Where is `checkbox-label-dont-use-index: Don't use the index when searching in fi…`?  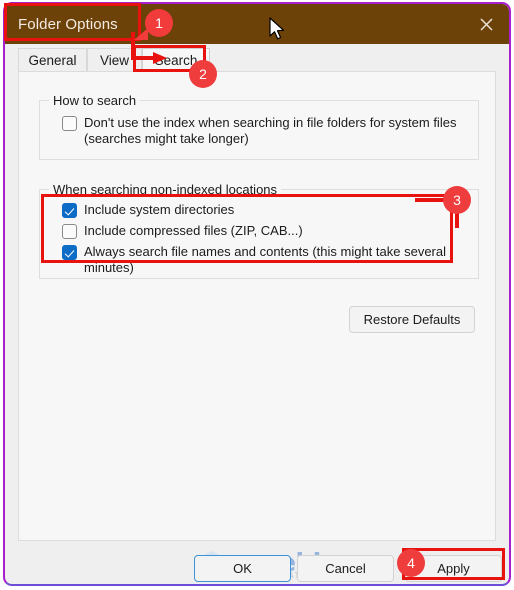
checkbox-label-dont-use-index: Don't use the index when searching in fi… is located at coordinates (270, 130).